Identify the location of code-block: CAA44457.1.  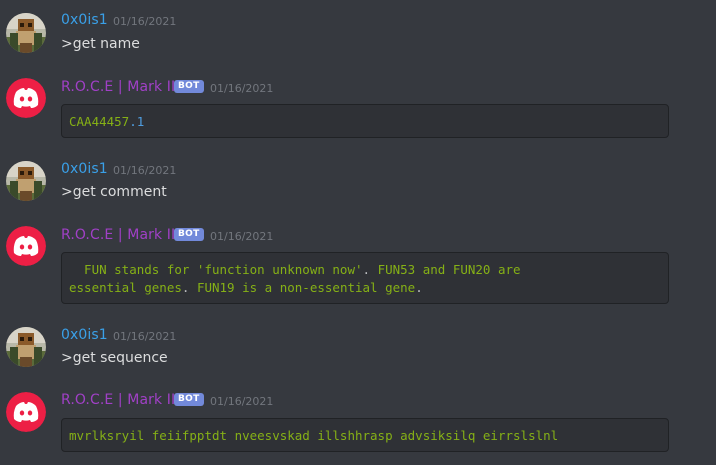
(365, 121).